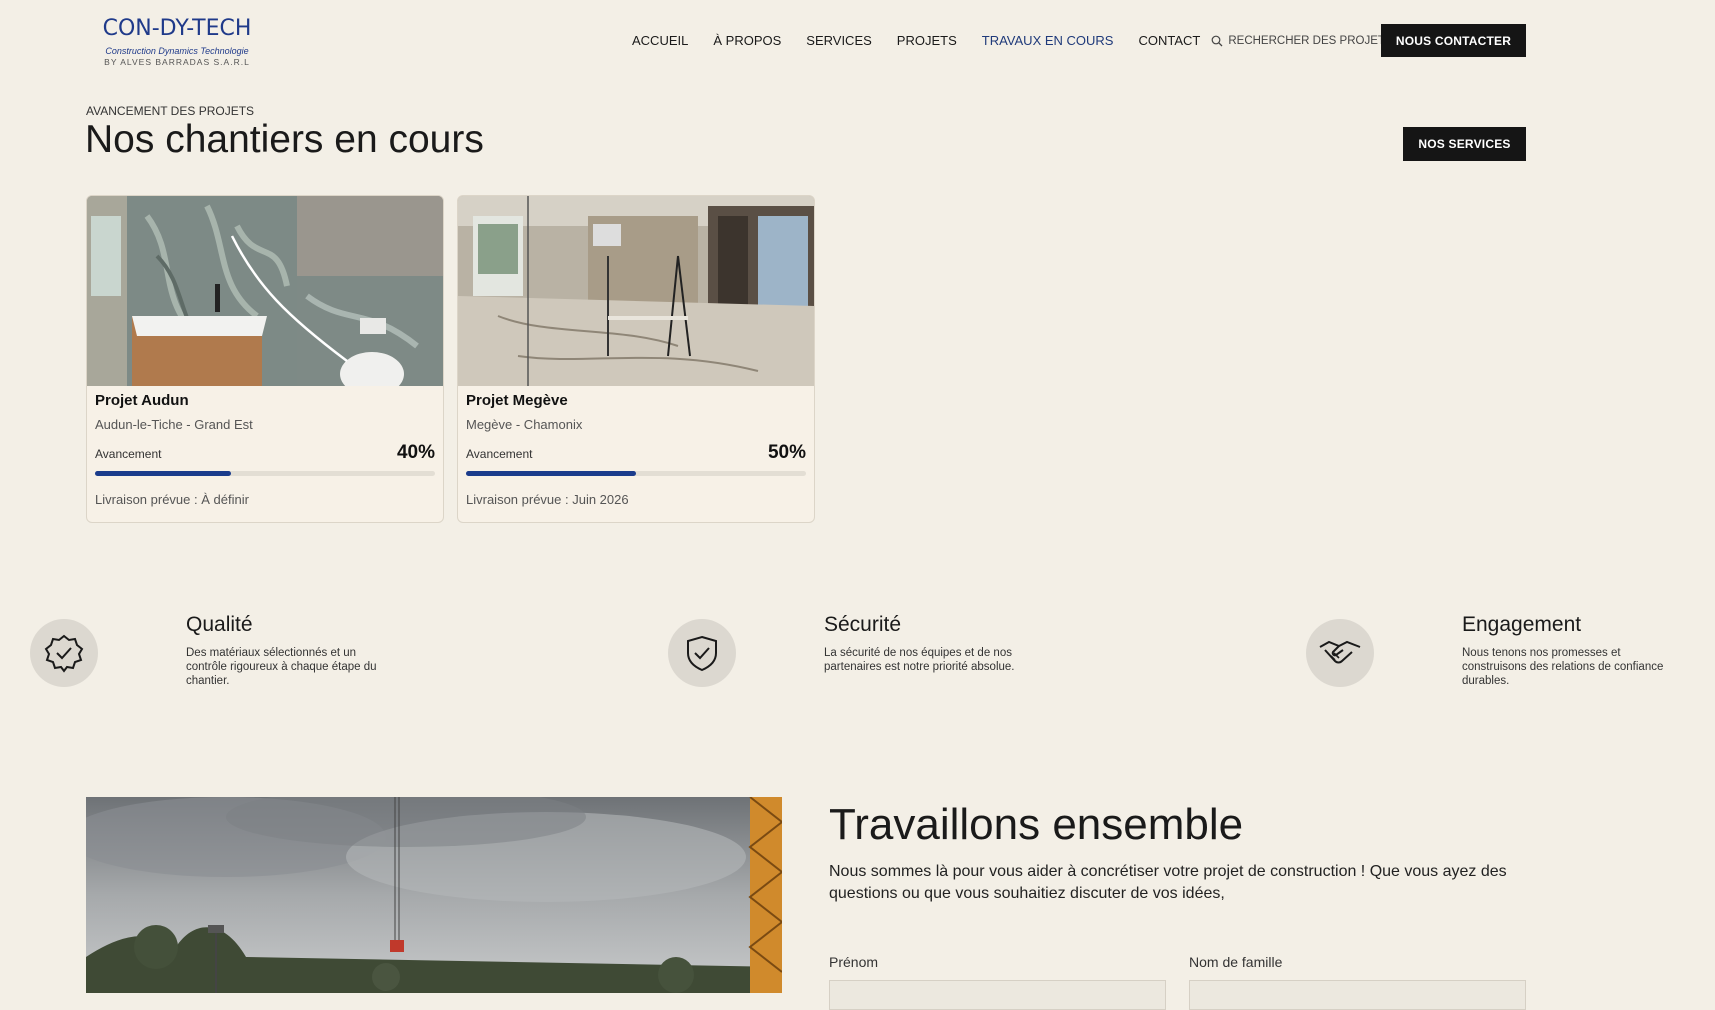 Image resolution: width=1715 pixels, height=1010 pixels. What do you see at coordinates (1453, 40) in the screenshot?
I see `contact-button: NOUS CONTACTER` at bounding box center [1453, 40].